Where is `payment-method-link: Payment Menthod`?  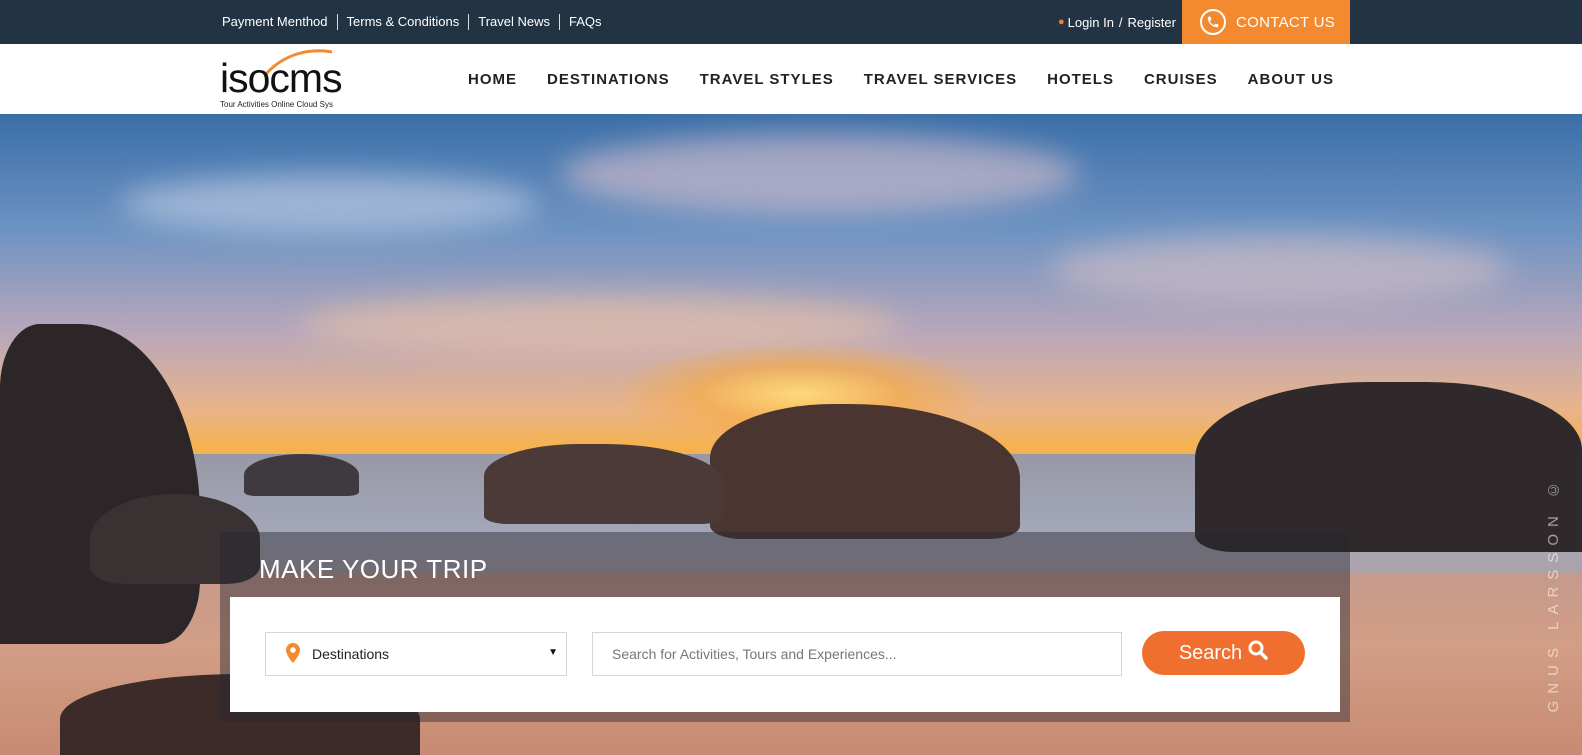 payment-method-link: Payment Menthod is located at coordinates (279, 22).